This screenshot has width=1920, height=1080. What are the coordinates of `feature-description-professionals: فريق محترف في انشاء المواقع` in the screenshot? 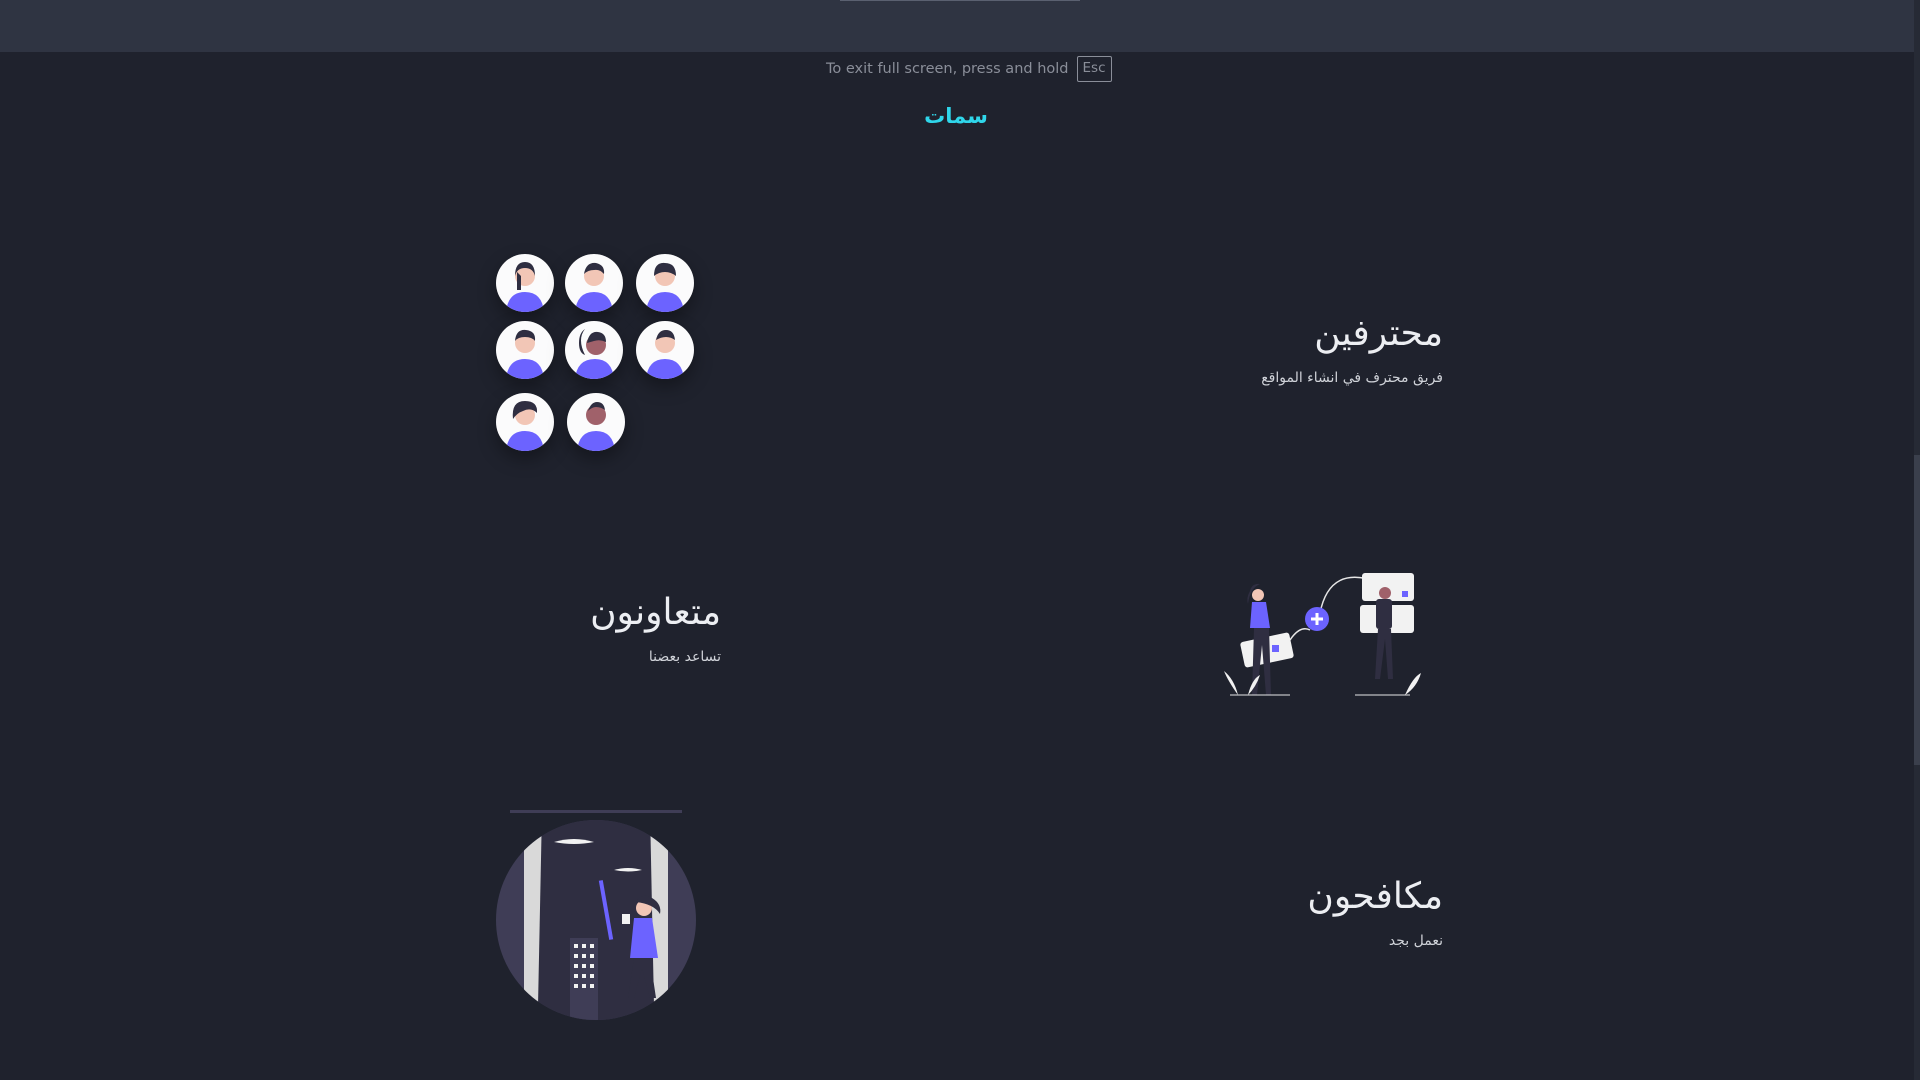 It's located at (1352, 378).